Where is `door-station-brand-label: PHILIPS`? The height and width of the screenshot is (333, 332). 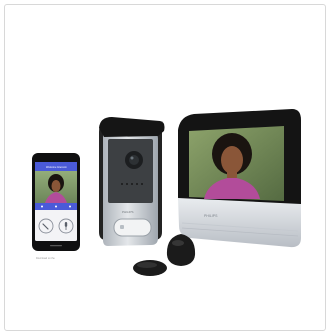 door-station-brand-label: PHILIPS is located at coordinates (128, 212).